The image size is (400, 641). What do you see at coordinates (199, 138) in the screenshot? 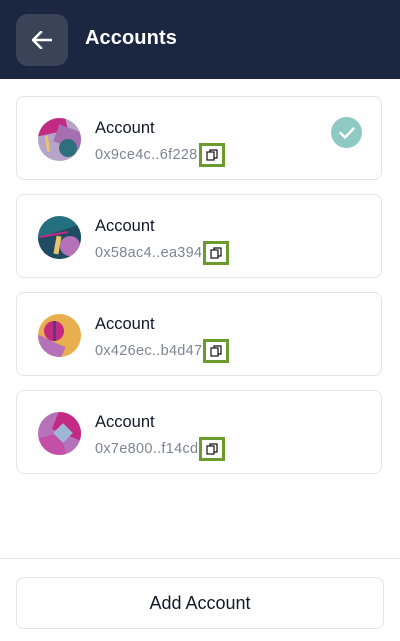
I see `account-item: Account 0x9ce4c..6f228` at bounding box center [199, 138].